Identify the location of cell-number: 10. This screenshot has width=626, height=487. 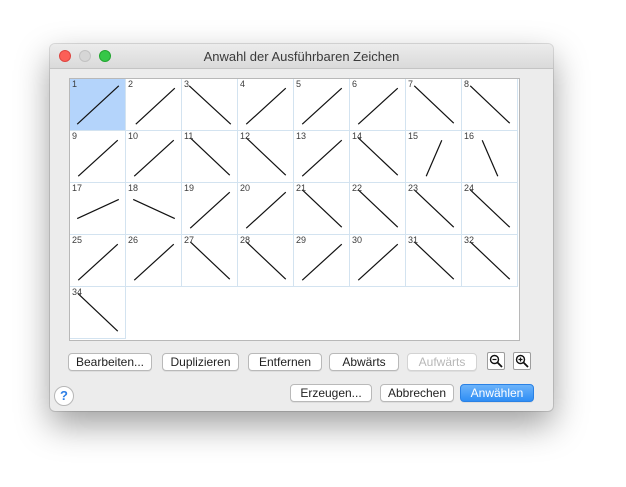
(133, 136).